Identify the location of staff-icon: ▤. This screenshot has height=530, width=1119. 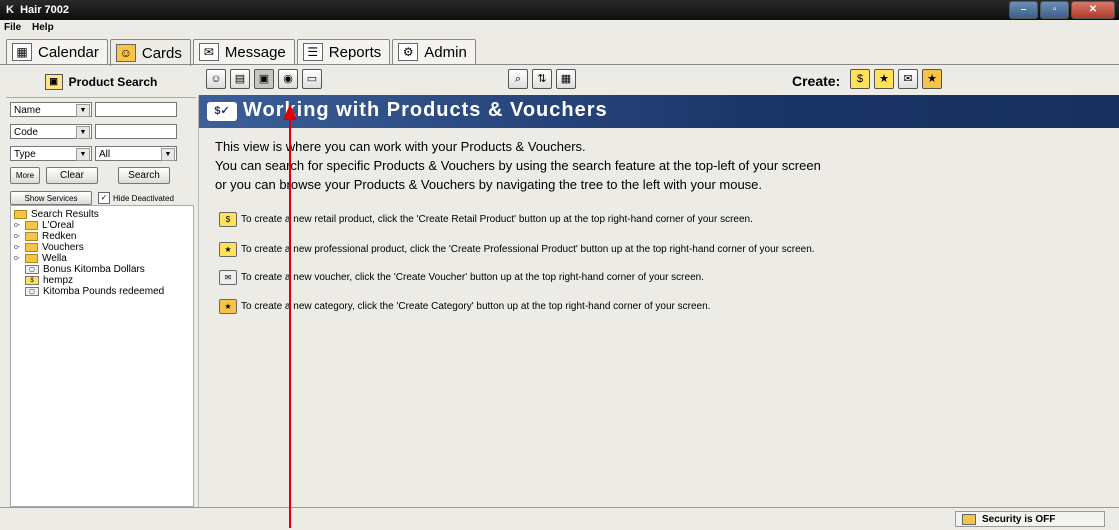
(240, 79).